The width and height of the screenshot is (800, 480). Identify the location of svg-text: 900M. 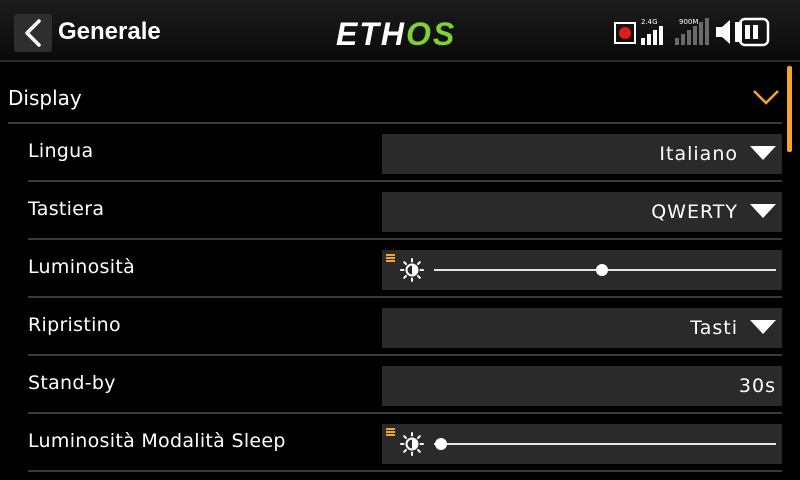
(688, 22).